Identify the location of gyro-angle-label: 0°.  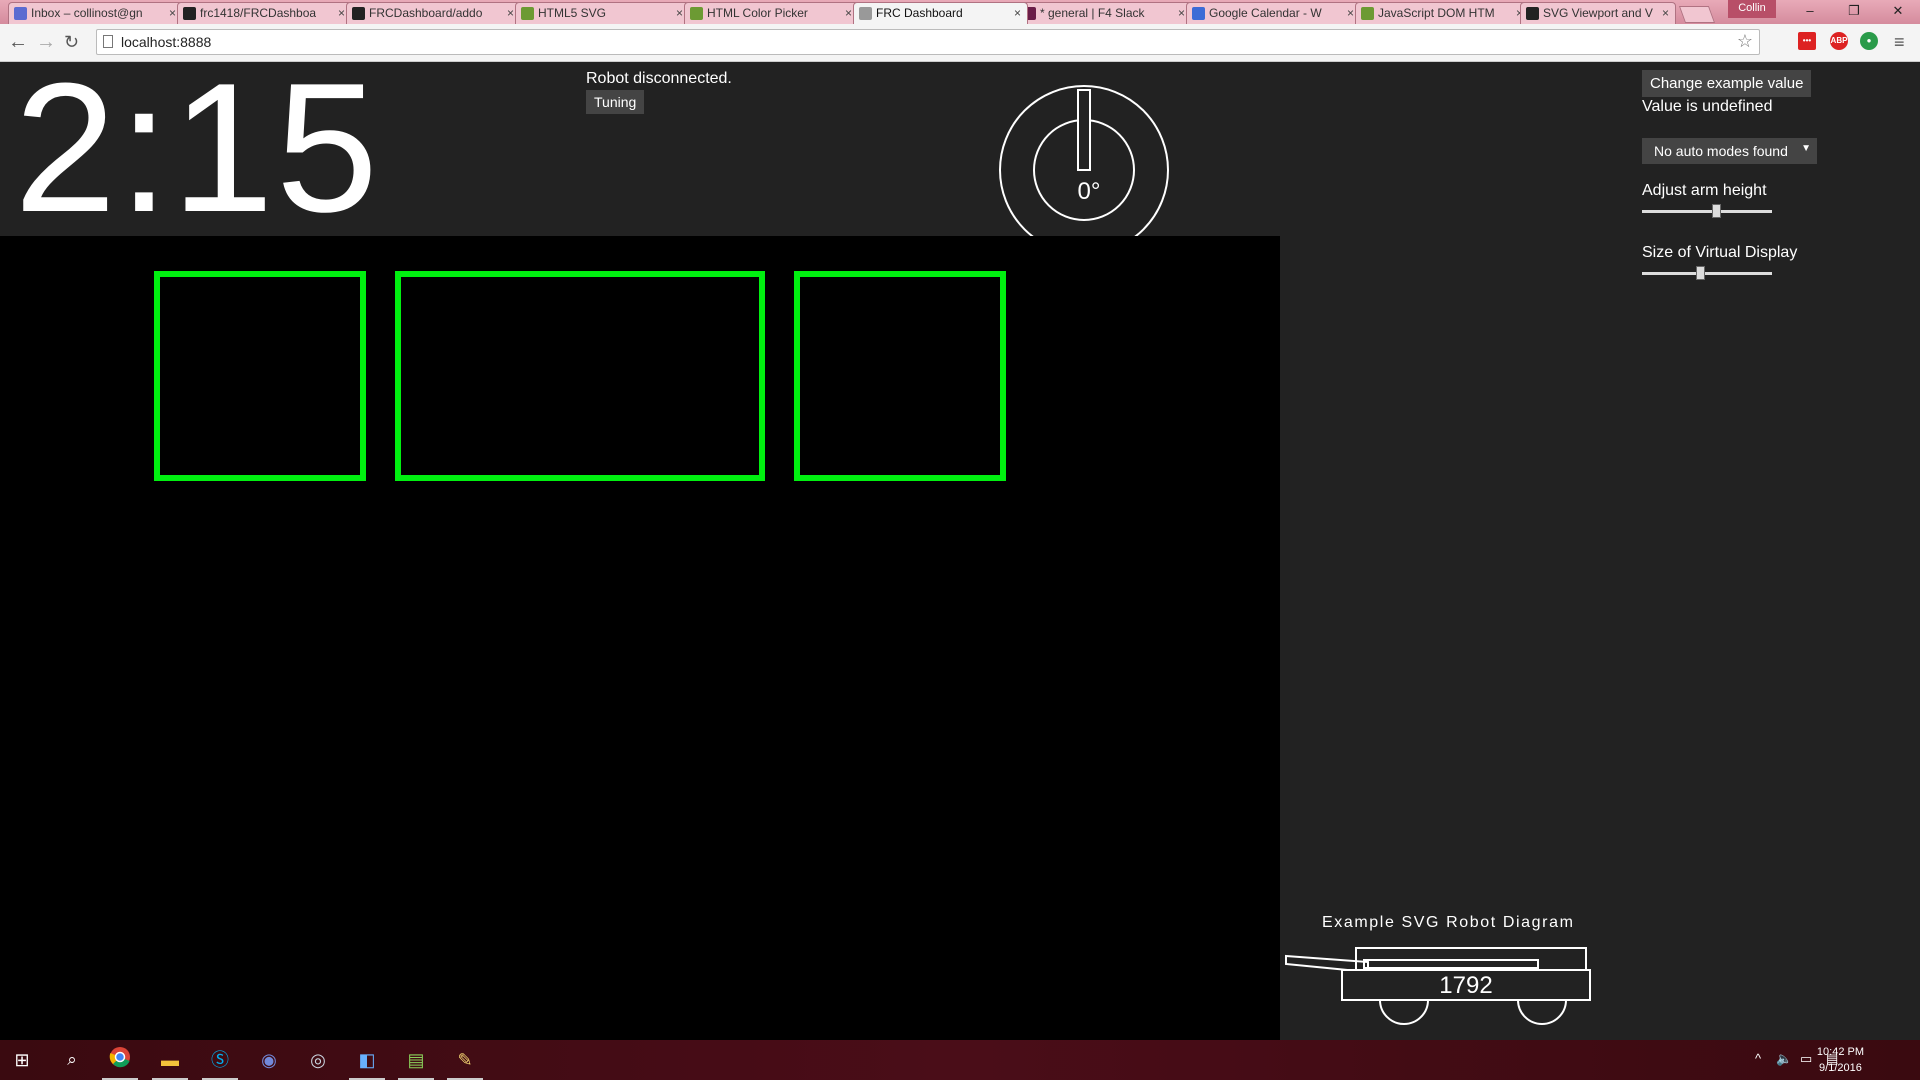
(1089, 191).